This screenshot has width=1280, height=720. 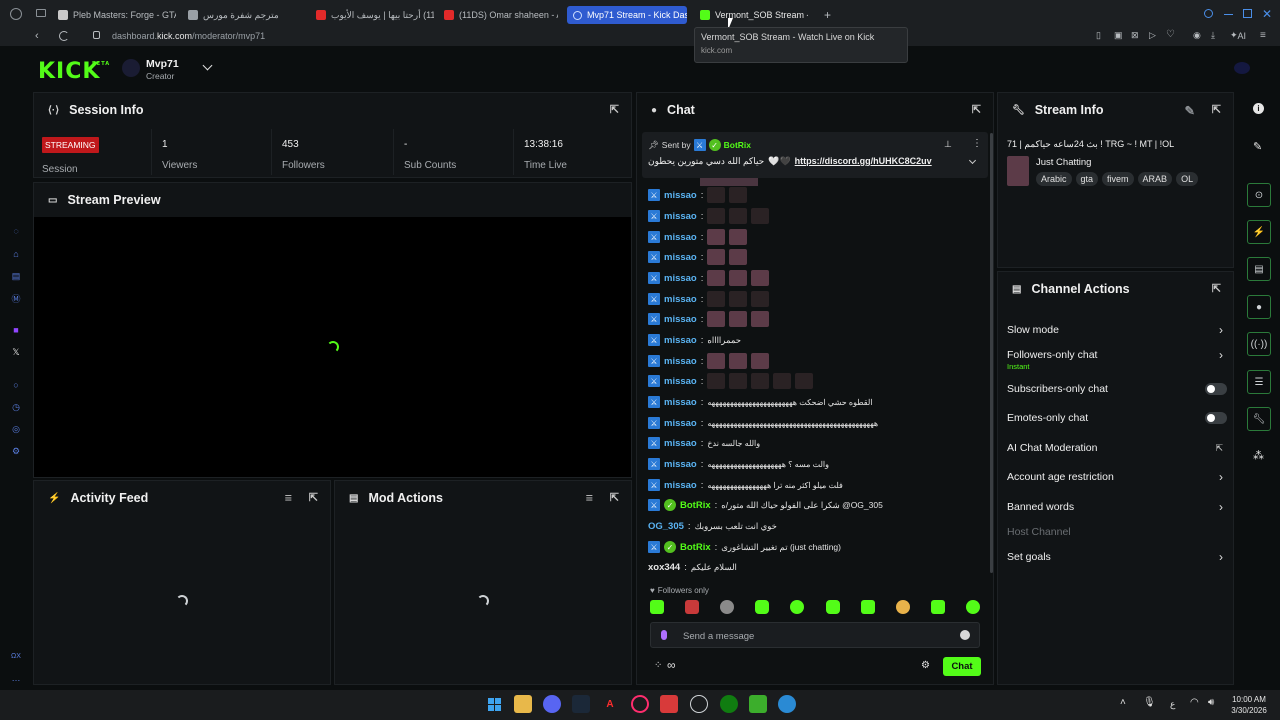 What do you see at coordinates (1228, 14) in the screenshot?
I see `minimize-icon` at bounding box center [1228, 14].